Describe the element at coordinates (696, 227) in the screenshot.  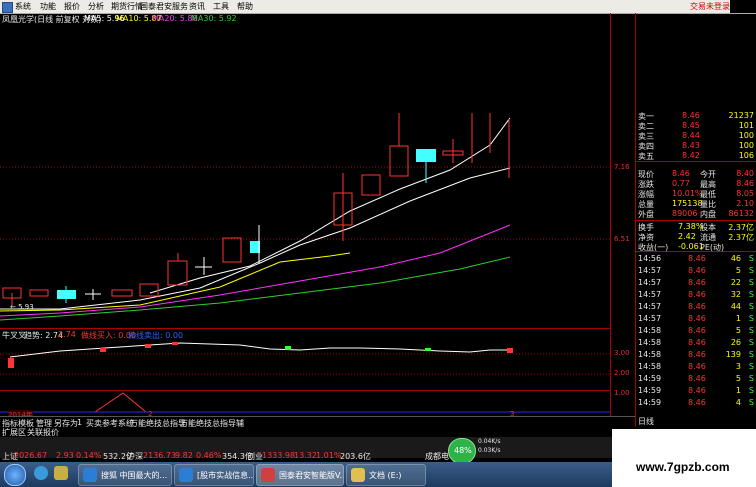
I see `quote-stat-row: 换手 7.38% 股本 2.37亿` at that location.